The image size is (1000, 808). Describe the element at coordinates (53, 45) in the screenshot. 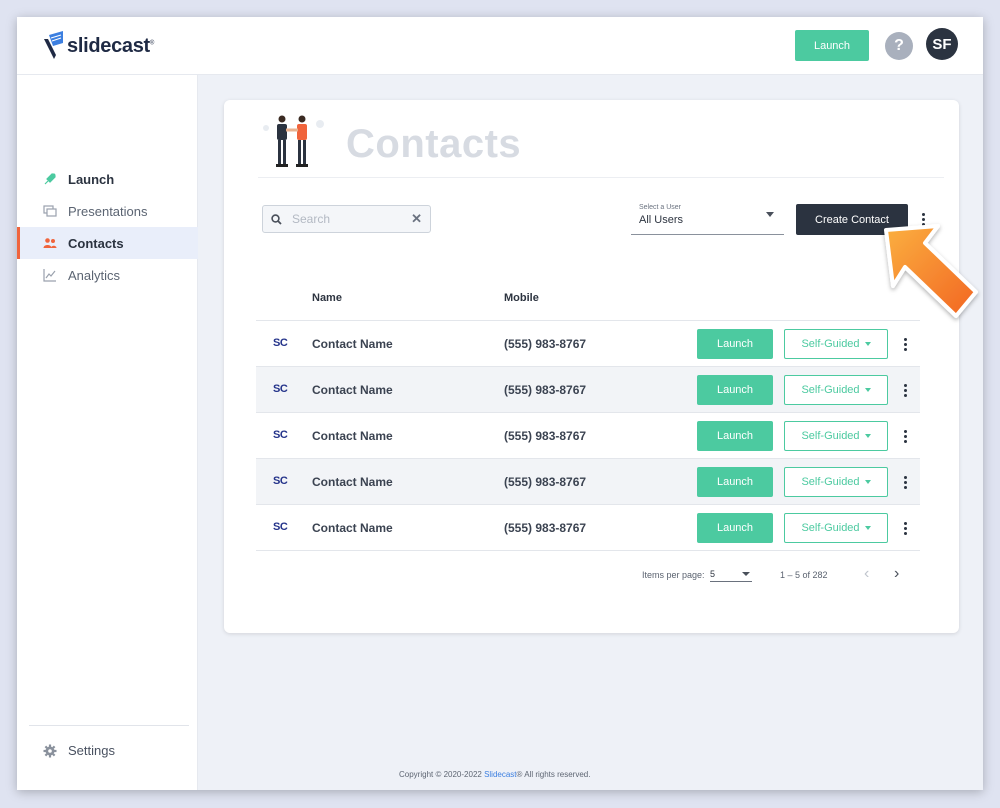

I see `slidecast-logo-icon` at that location.